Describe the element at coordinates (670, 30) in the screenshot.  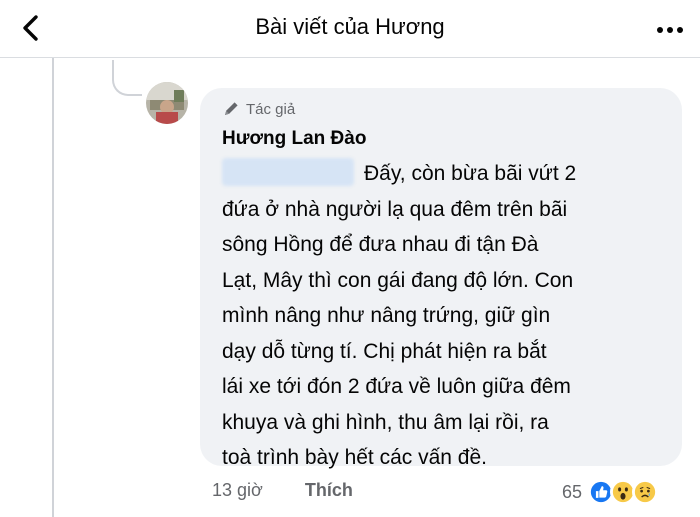
I see `more-dots-icon` at that location.